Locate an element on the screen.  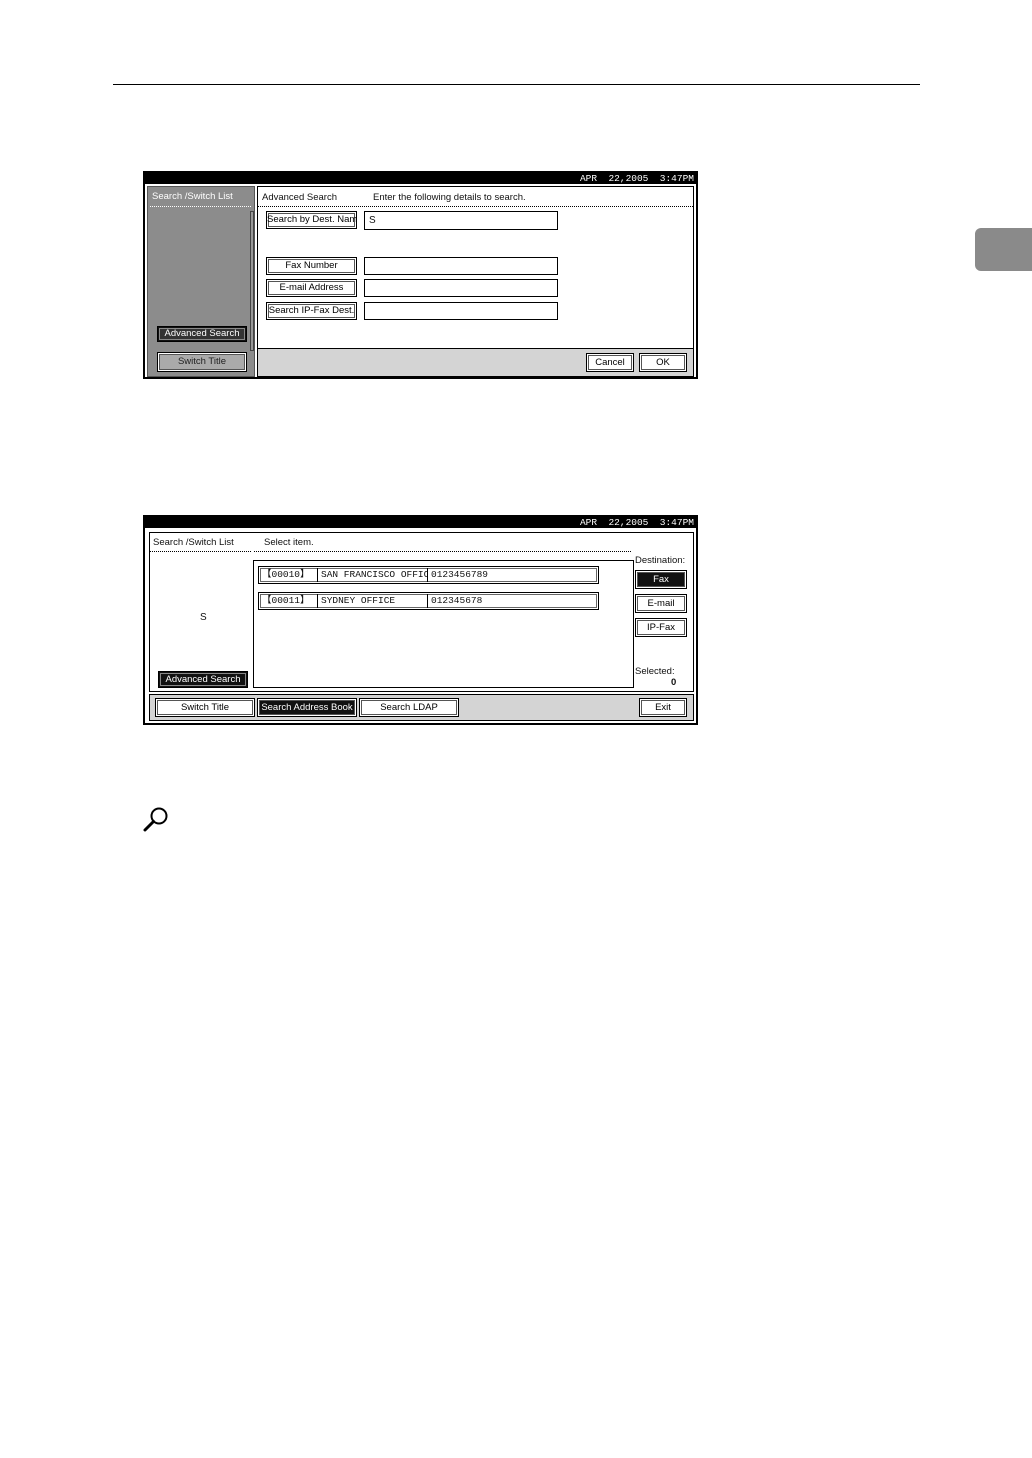
dest-name-input: S is located at coordinates (461, 220).